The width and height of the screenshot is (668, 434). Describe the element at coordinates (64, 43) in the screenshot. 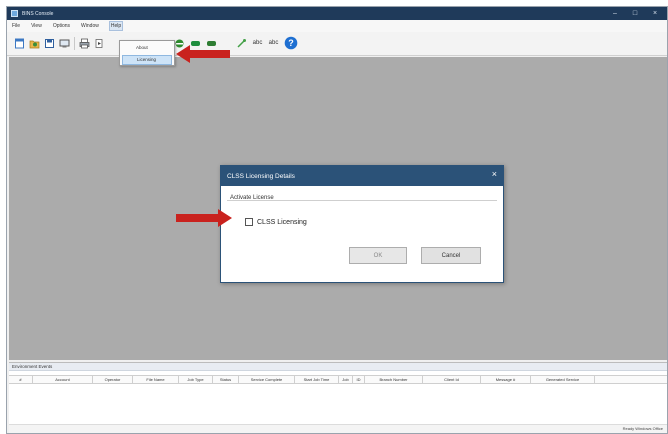

I see `connect-icon` at that location.